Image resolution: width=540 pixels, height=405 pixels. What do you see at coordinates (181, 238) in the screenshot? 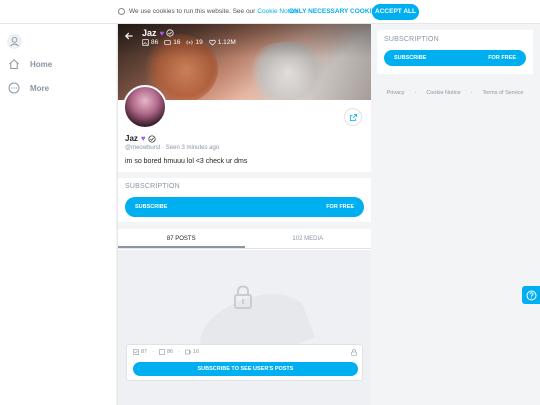
I see `tab-posts: 87 POSTS` at bounding box center [181, 238].